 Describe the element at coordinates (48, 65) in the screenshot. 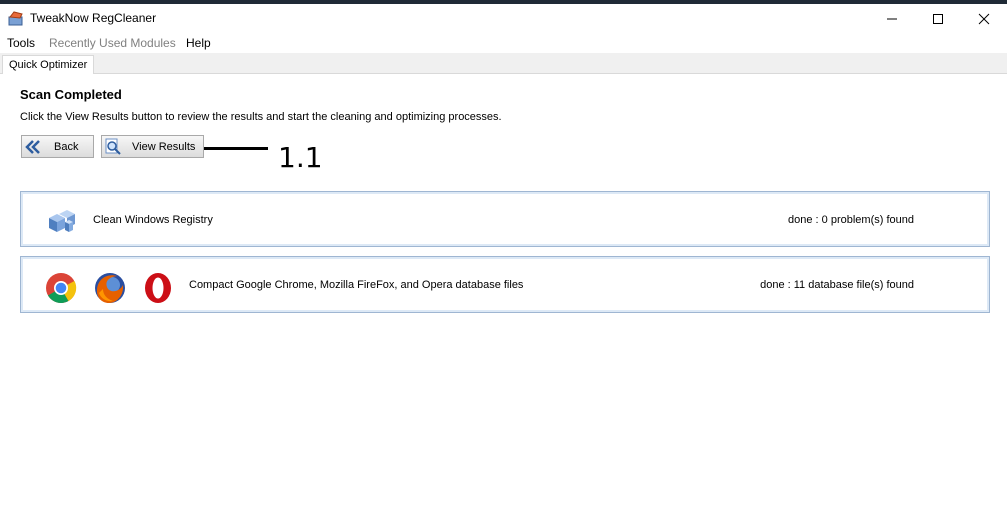

I see `tab-quick-optimizer: Quick Optimizer` at that location.